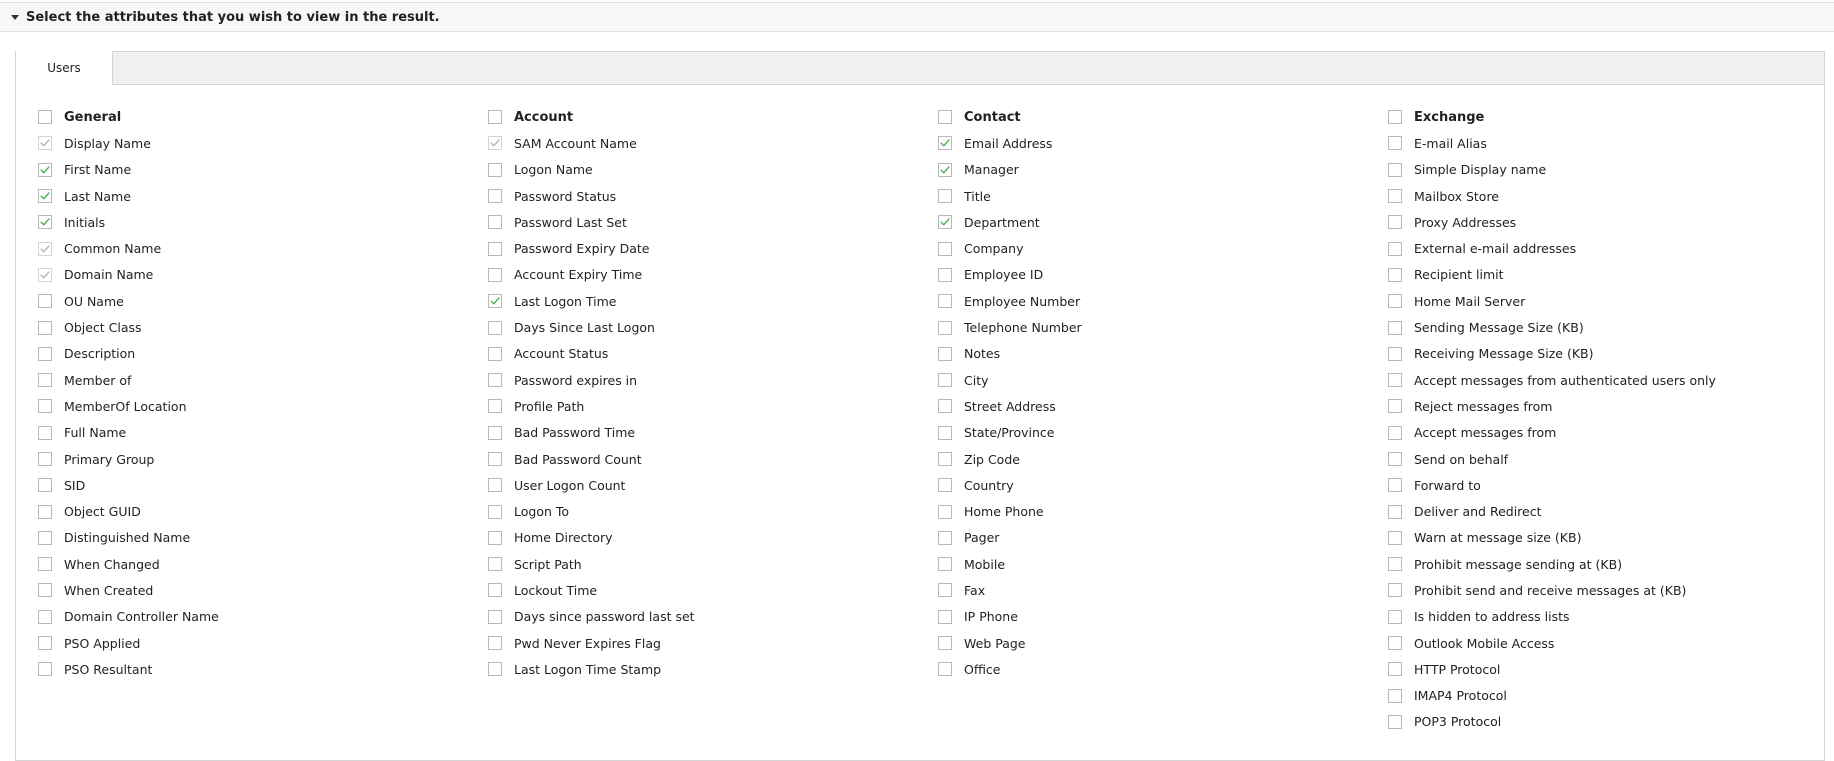  I want to click on attribute-row: Member of, so click(258, 380).